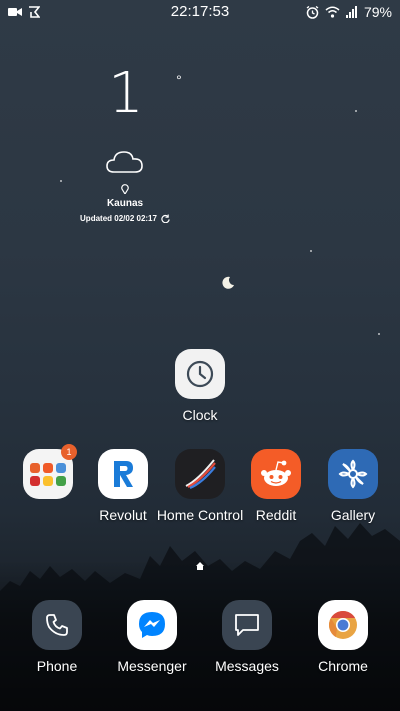 The image size is (400, 711). I want to click on refresh-icon, so click(165, 218).